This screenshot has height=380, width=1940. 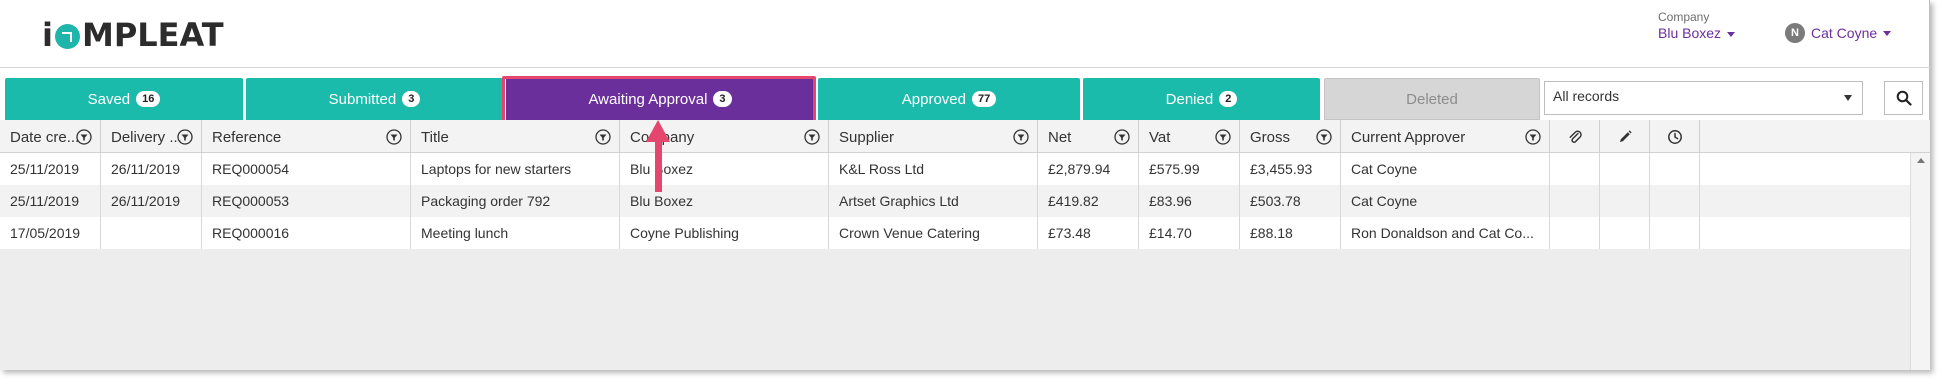 I want to click on tab-label: Denied, so click(x=1189, y=99).